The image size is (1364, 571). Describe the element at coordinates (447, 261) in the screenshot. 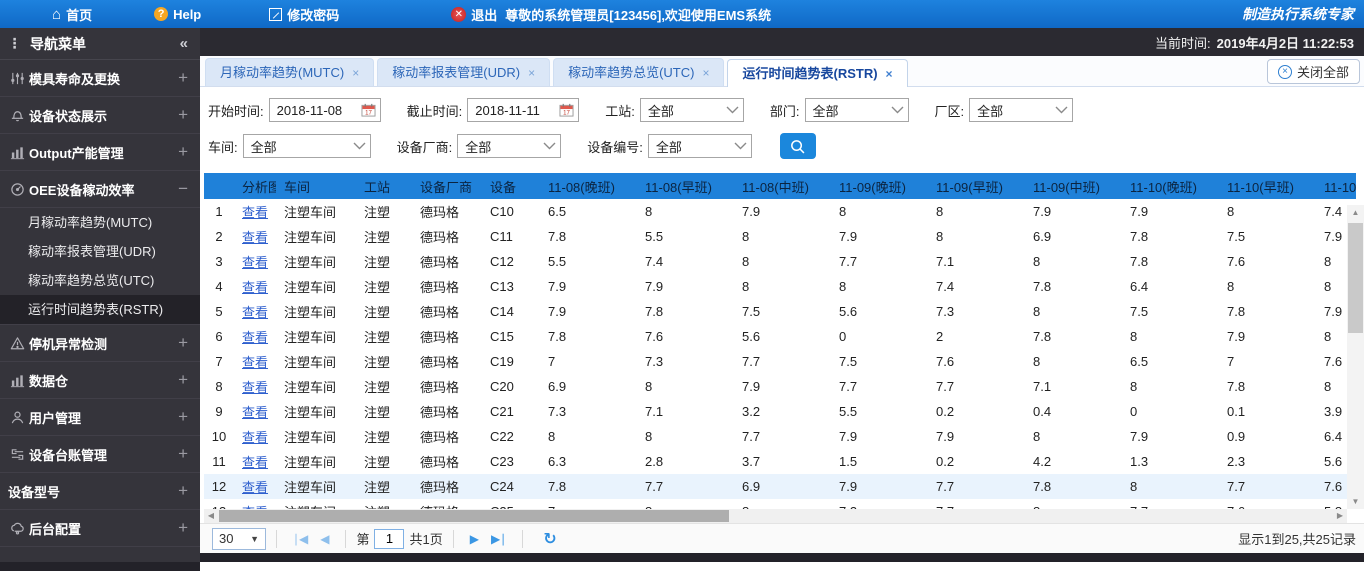

I see `vendor-cell: 德玛格` at that location.